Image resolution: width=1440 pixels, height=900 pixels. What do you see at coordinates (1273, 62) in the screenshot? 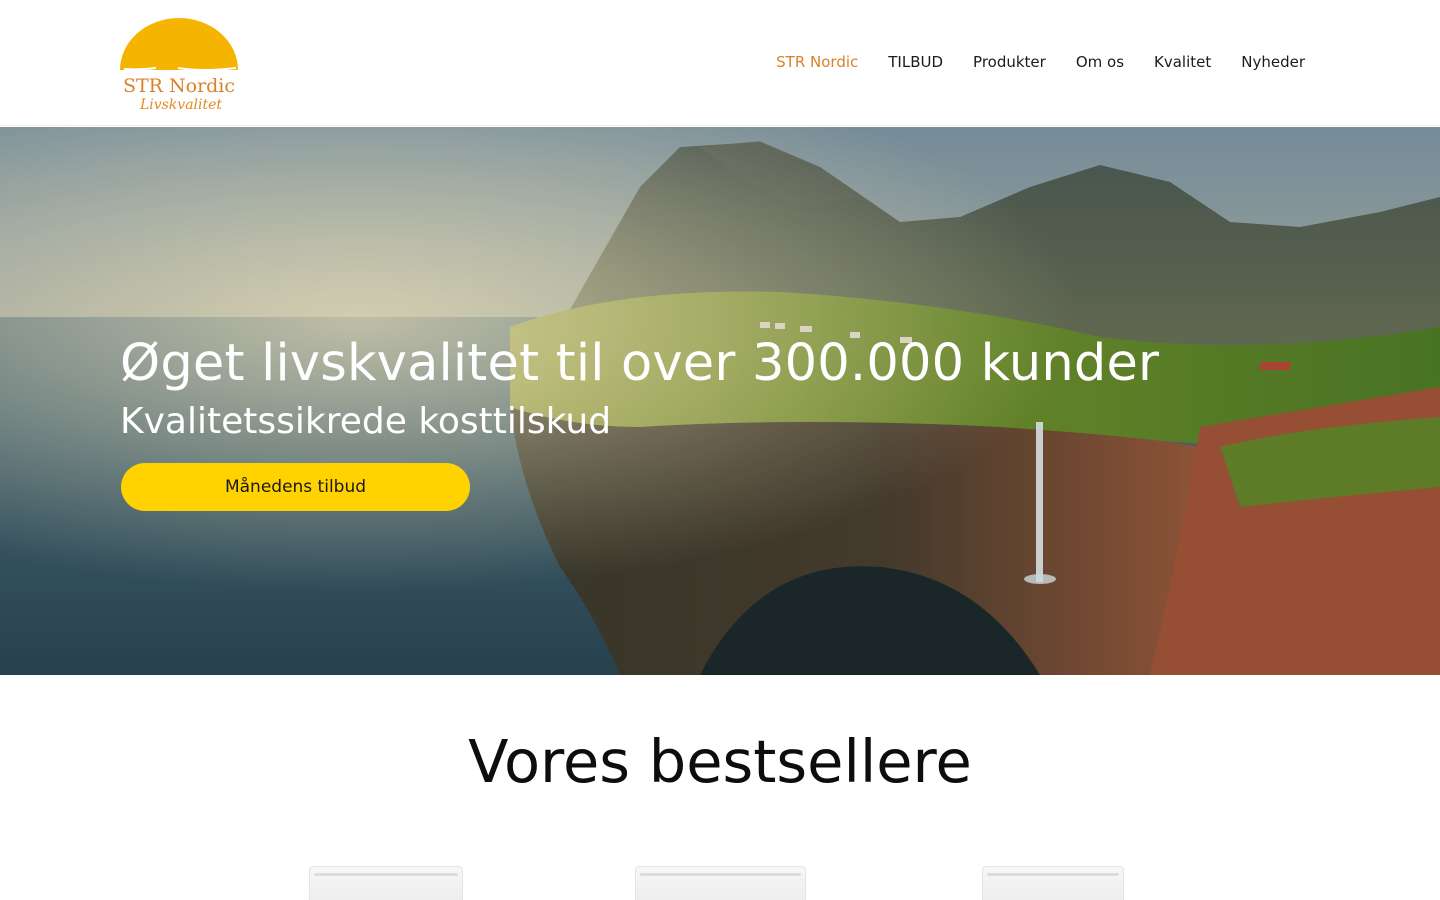
I see `nav-item-nyheder: Nyheder` at bounding box center [1273, 62].